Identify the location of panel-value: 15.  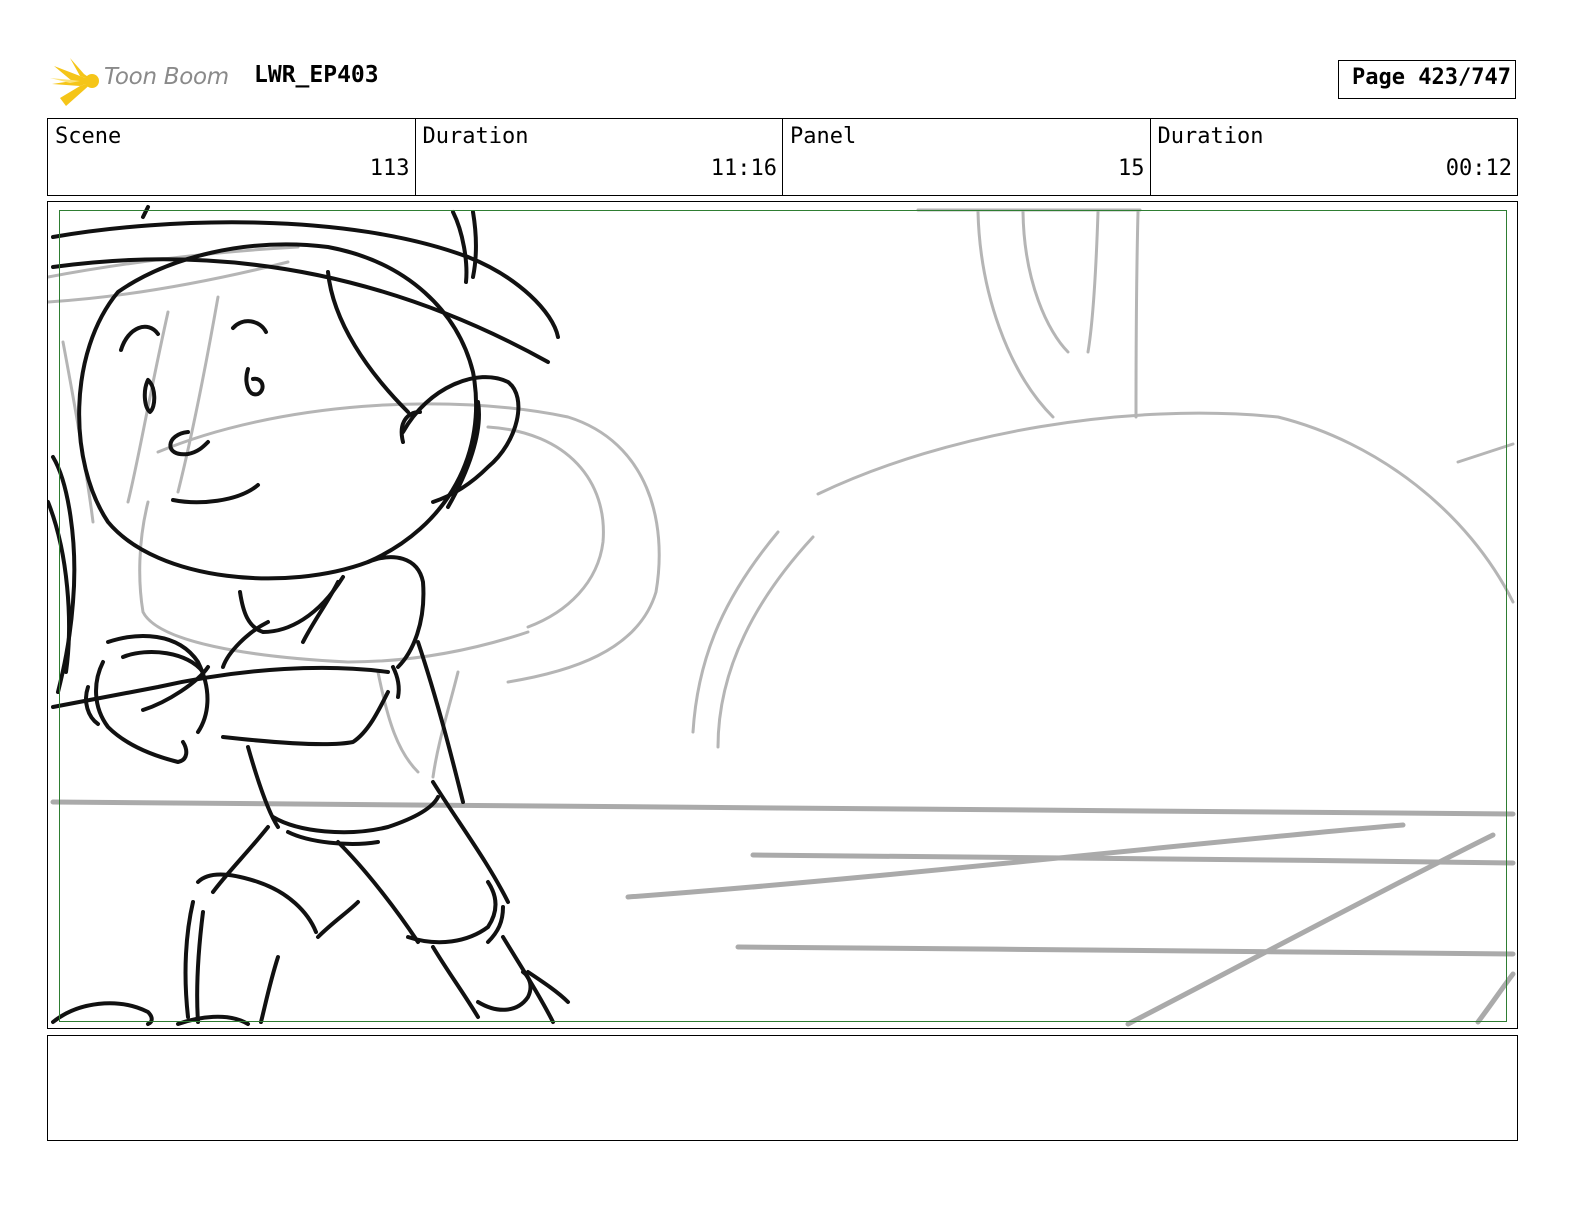
(1131, 168).